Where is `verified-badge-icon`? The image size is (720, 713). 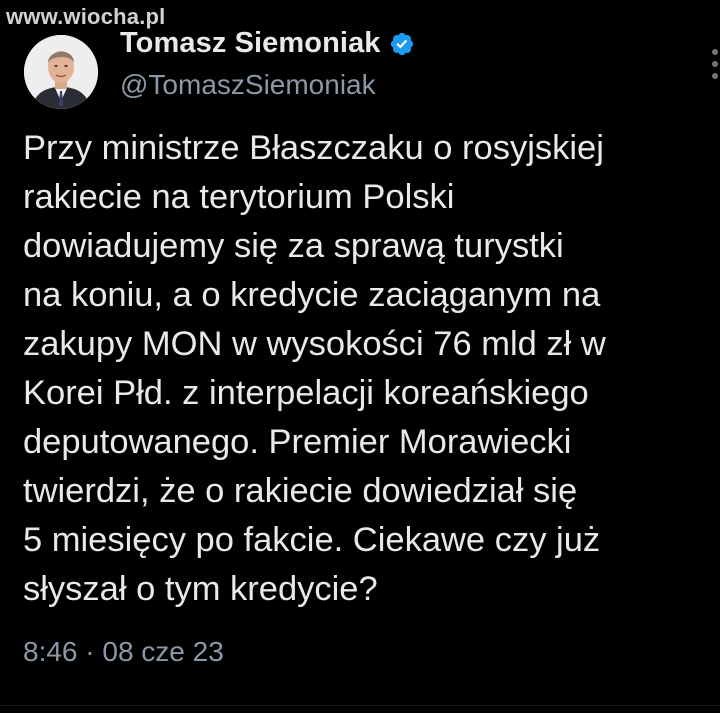 verified-badge-icon is located at coordinates (402, 44).